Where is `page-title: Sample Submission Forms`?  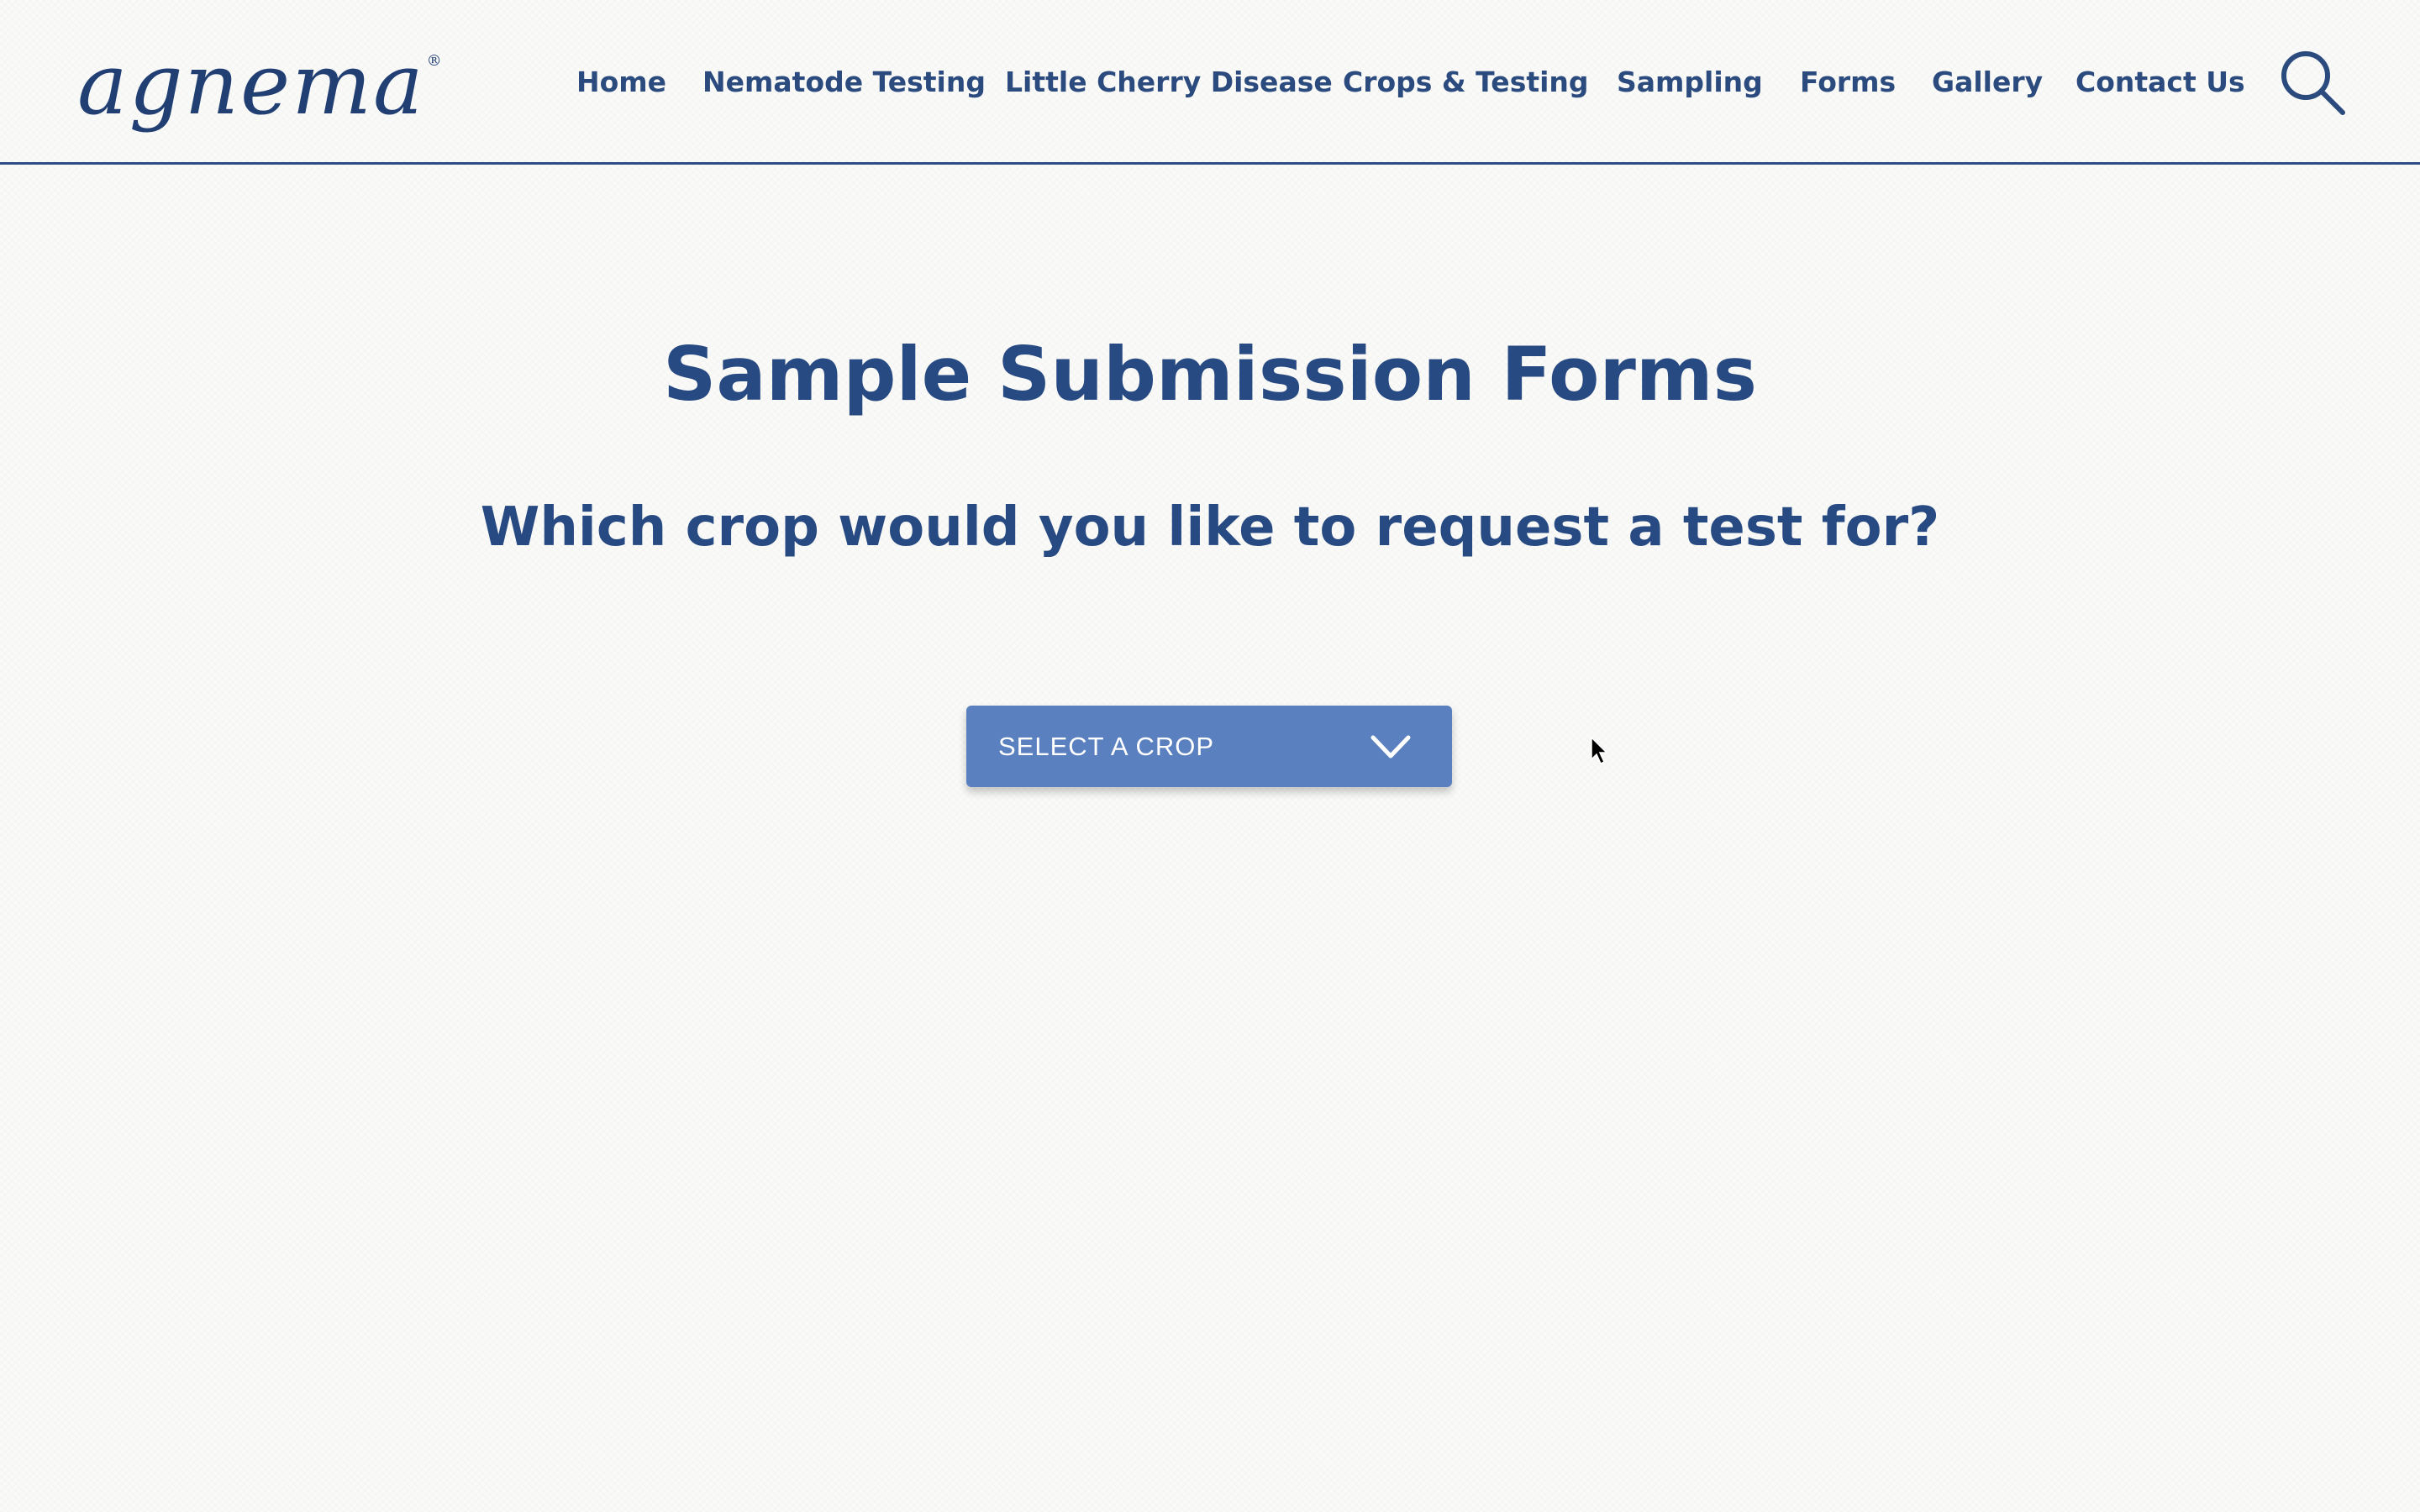 page-title: Sample Submission Forms is located at coordinates (1210, 374).